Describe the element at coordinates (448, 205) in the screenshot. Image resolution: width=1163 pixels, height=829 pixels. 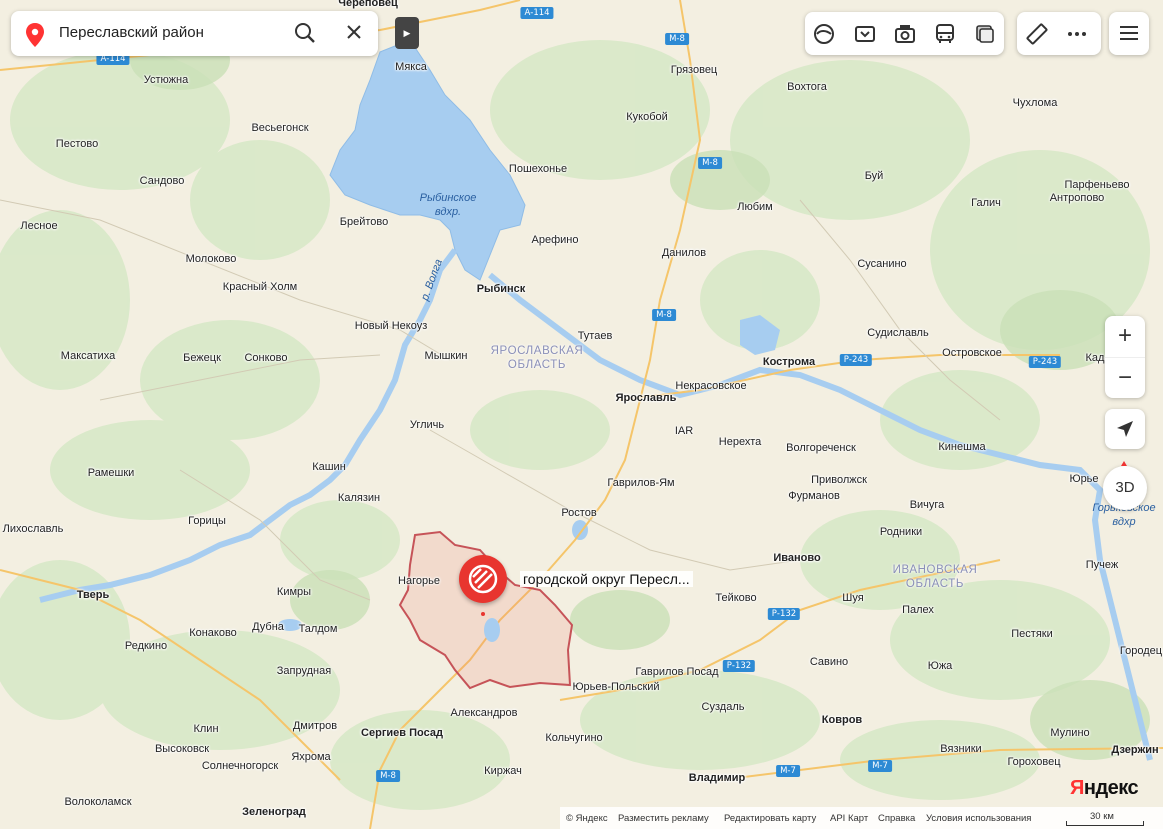
I see `water-label-rybinsk: Рыбинское вдхр.` at that location.